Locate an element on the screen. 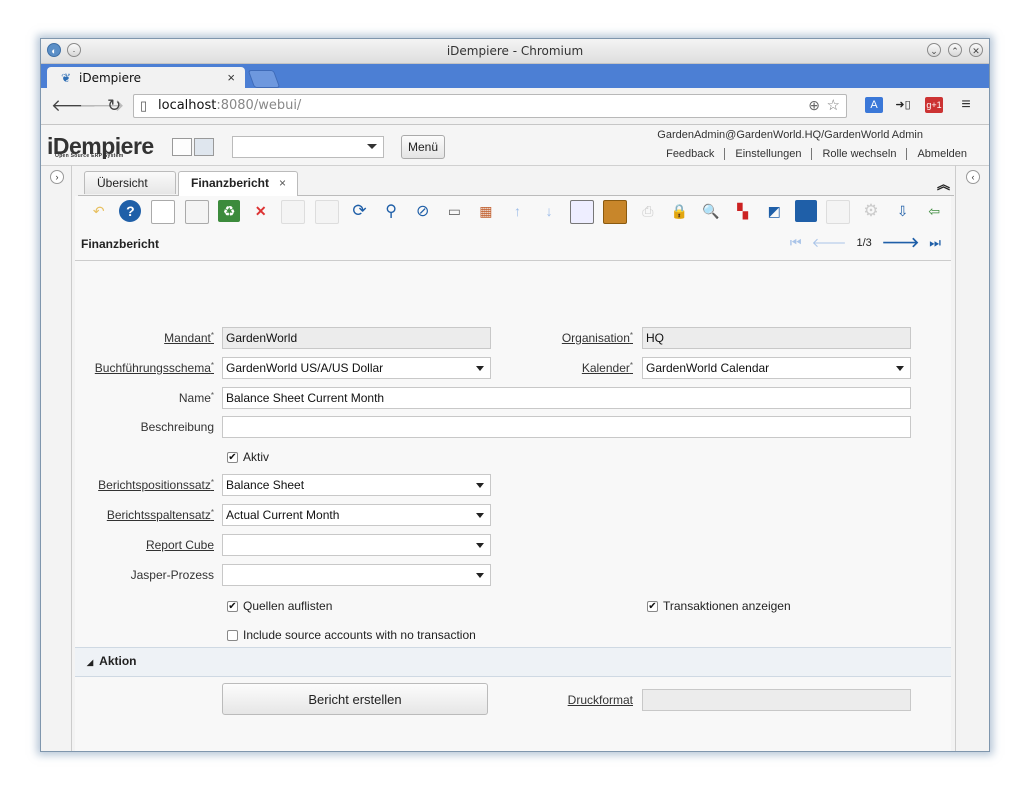  idempiere-favicon-icon: ❦ is located at coordinates (66, 78).